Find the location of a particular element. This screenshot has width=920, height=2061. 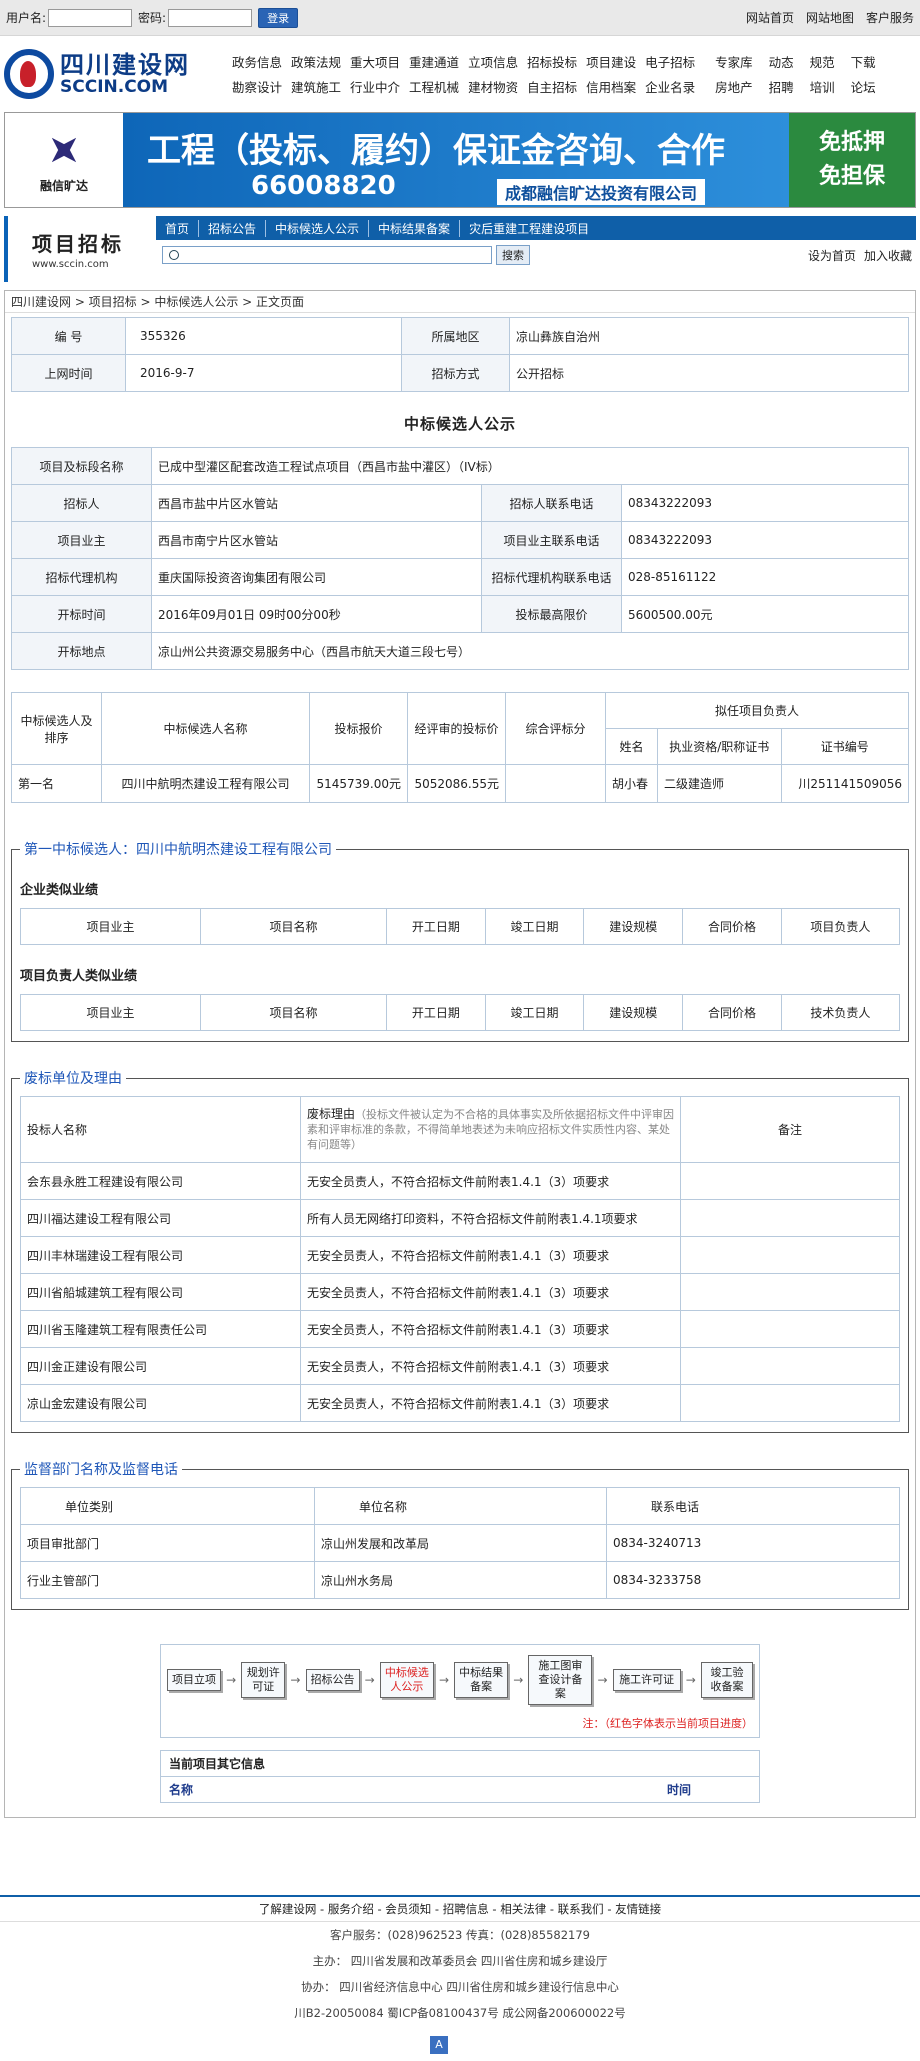

breadcrumb: 四川建设网 > 项目招标 > 中标候选人公示 > 正文页面 is located at coordinates (460, 302).